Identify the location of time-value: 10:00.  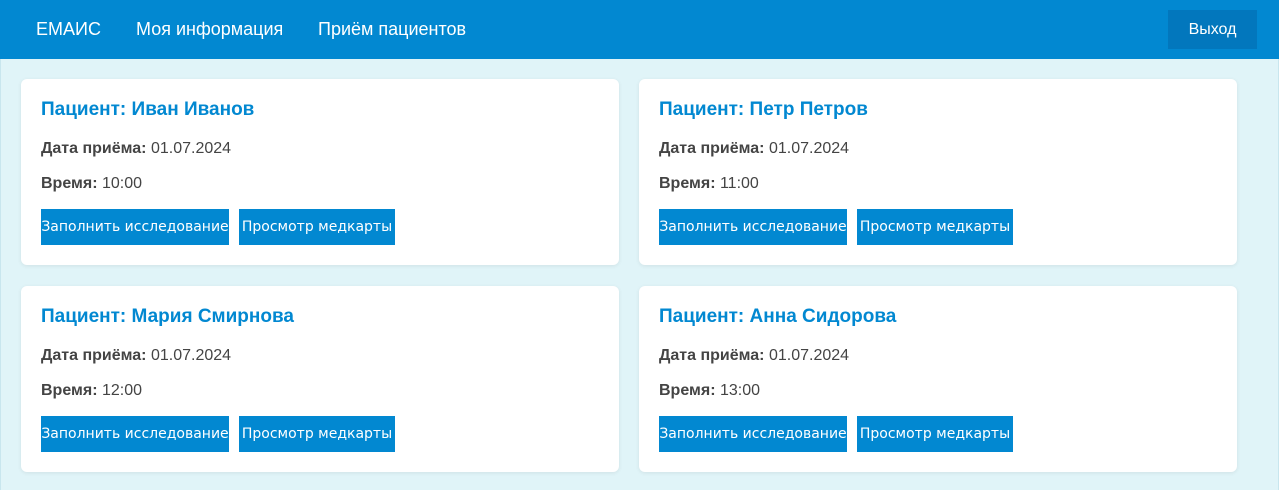
(122, 183).